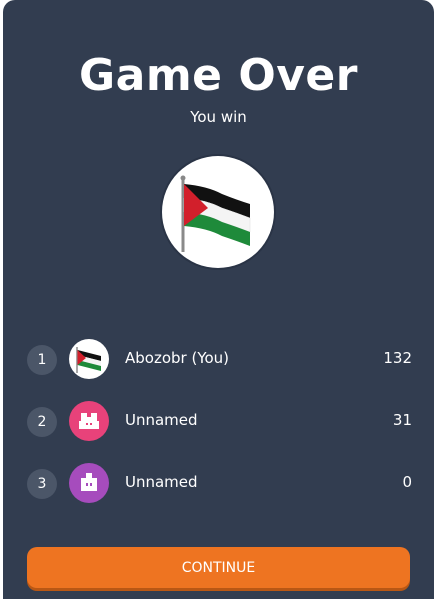 The height and width of the screenshot is (599, 437). What do you see at coordinates (42, 484) in the screenshot?
I see `rank-badge: 3` at bounding box center [42, 484].